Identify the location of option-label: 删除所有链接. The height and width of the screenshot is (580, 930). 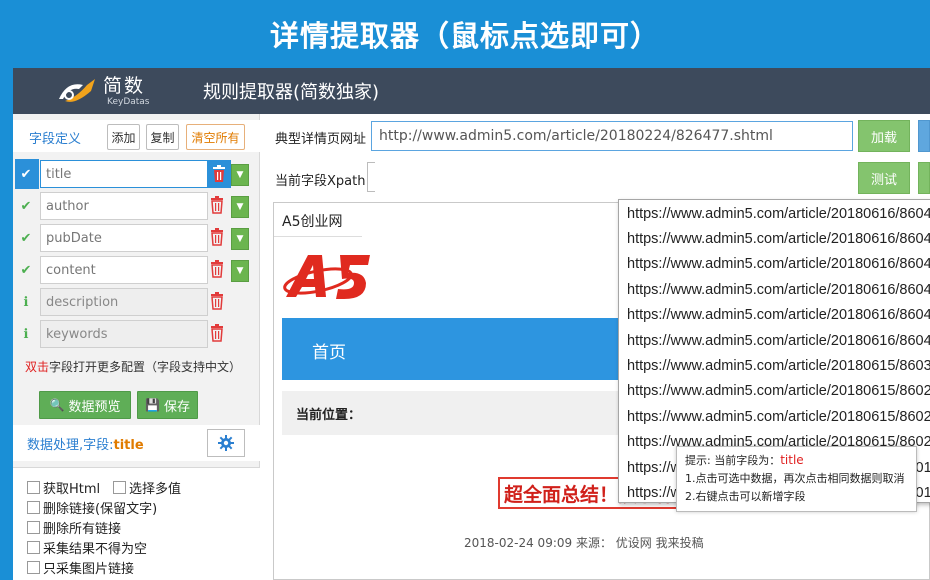
(82, 529).